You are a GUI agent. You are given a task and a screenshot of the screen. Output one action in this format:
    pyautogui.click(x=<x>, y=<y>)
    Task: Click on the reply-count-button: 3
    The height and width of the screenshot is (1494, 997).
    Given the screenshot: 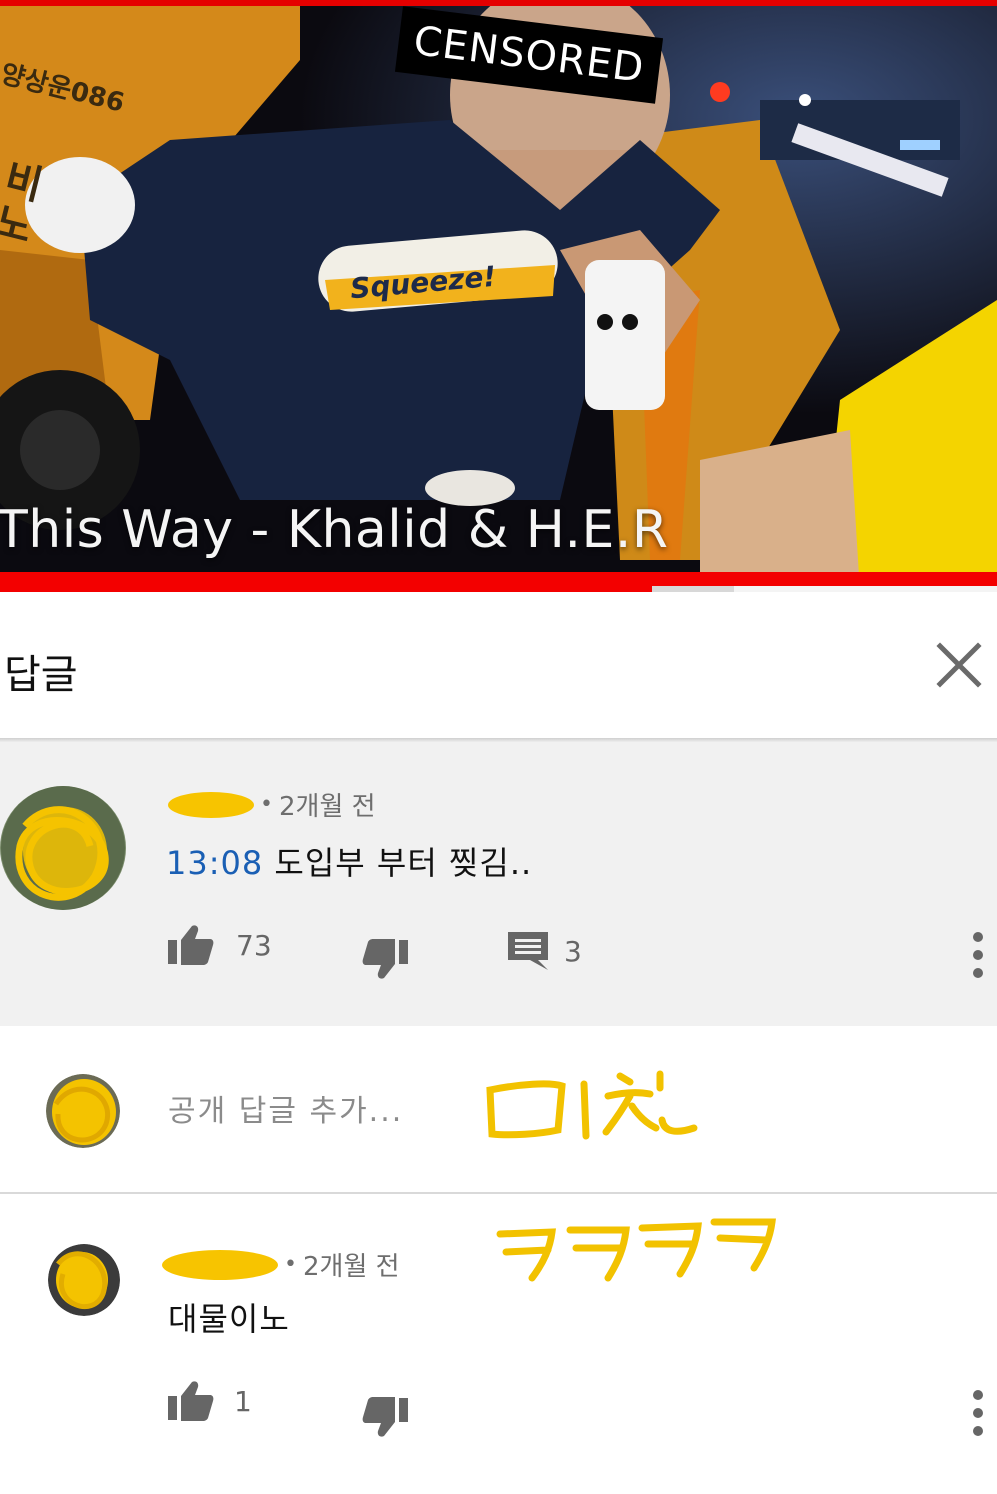 What is the action you would take?
    pyautogui.click(x=545, y=951)
    